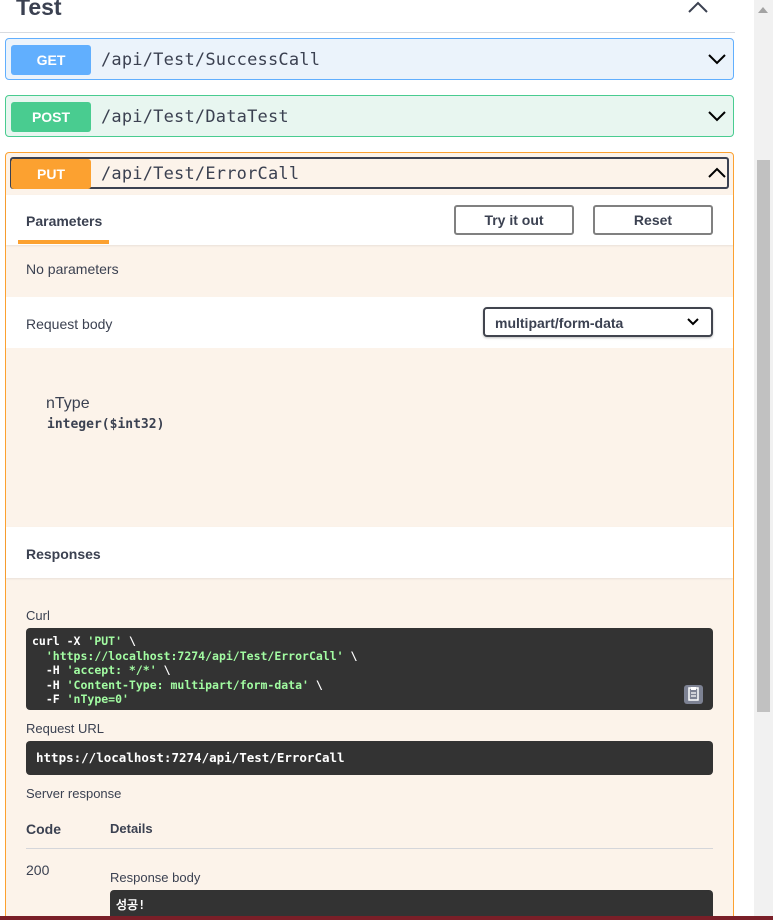 This screenshot has height=920, width=773. What do you see at coordinates (84, 641) in the screenshot?
I see `curl-line: curl -X 'PUT' \` at bounding box center [84, 641].